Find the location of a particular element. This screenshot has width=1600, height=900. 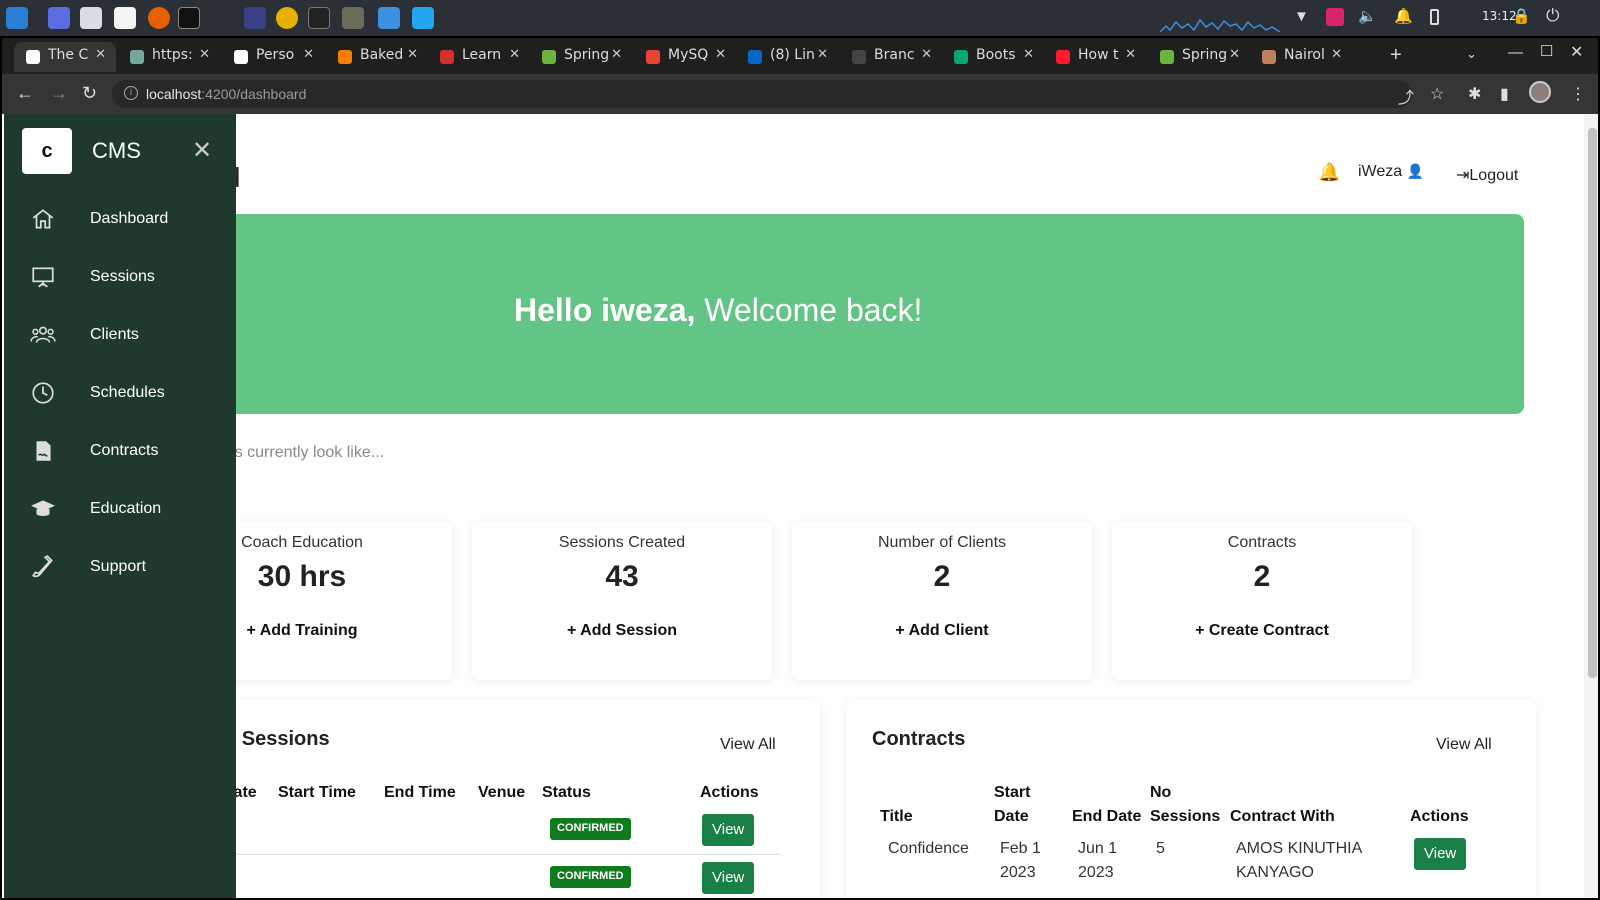

user-menu: iWeza 👤 is located at coordinates (1391, 172).